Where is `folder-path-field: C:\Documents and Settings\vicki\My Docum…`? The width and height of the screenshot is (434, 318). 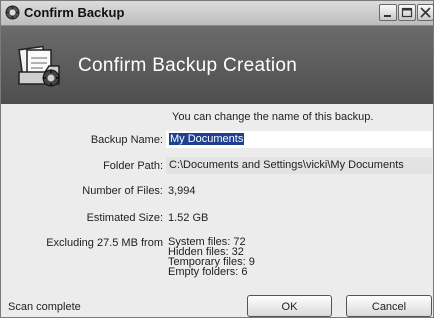 folder-path-field: C:\Documents and Settings\vicki\My Docum… is located at coordinates (299, 165).